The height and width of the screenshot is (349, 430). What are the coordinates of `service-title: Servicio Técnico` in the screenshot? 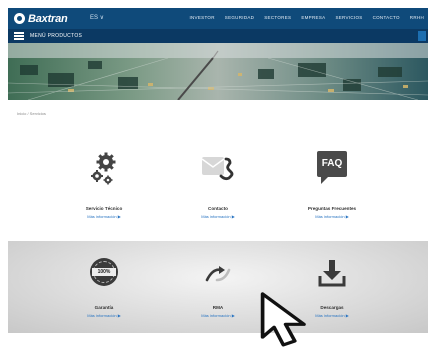 It's located at (104, 208).